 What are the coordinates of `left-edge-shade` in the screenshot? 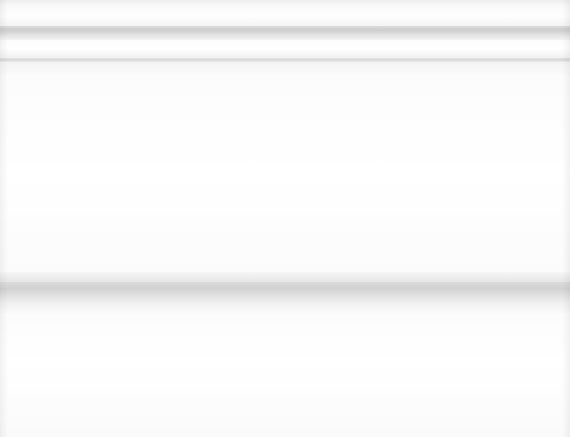 It's located at (4, 218).